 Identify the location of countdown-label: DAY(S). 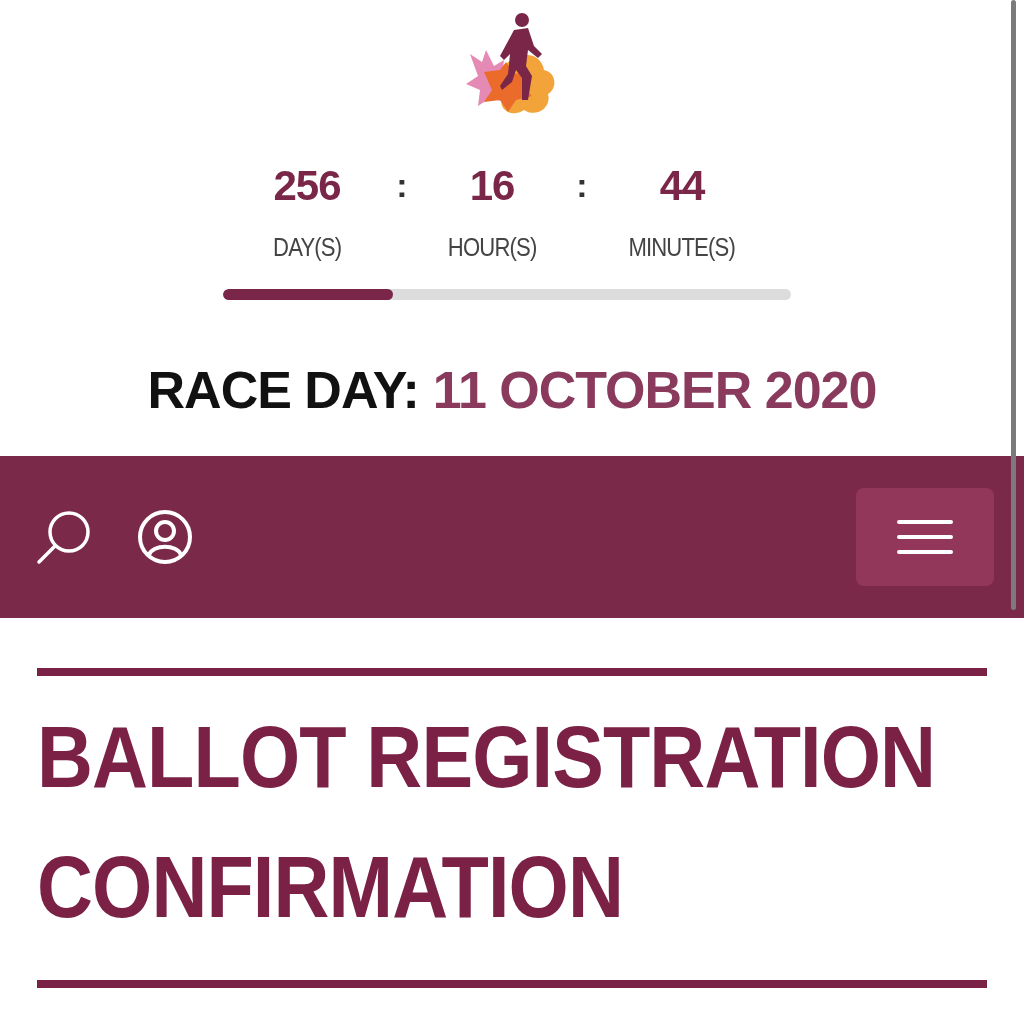
(307, 247).